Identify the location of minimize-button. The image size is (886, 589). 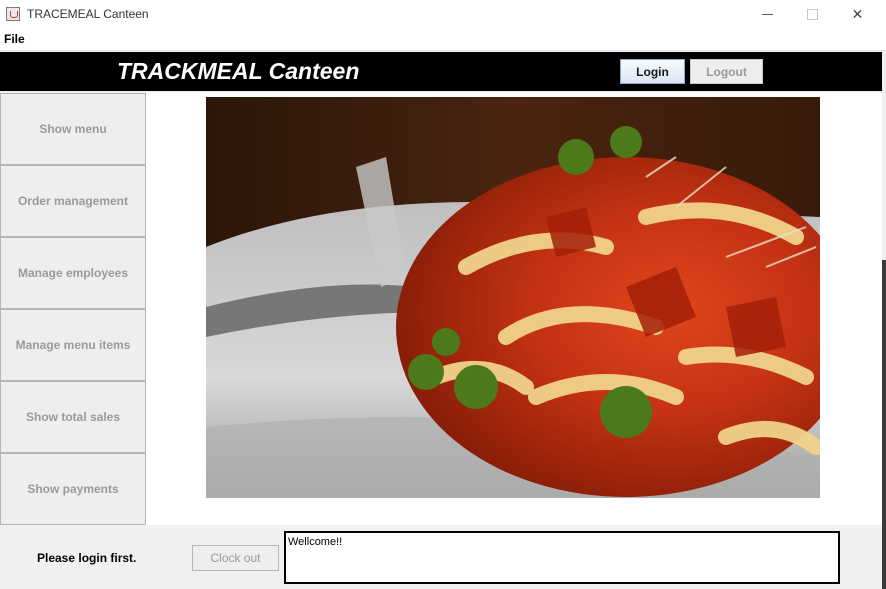
(767, 14).